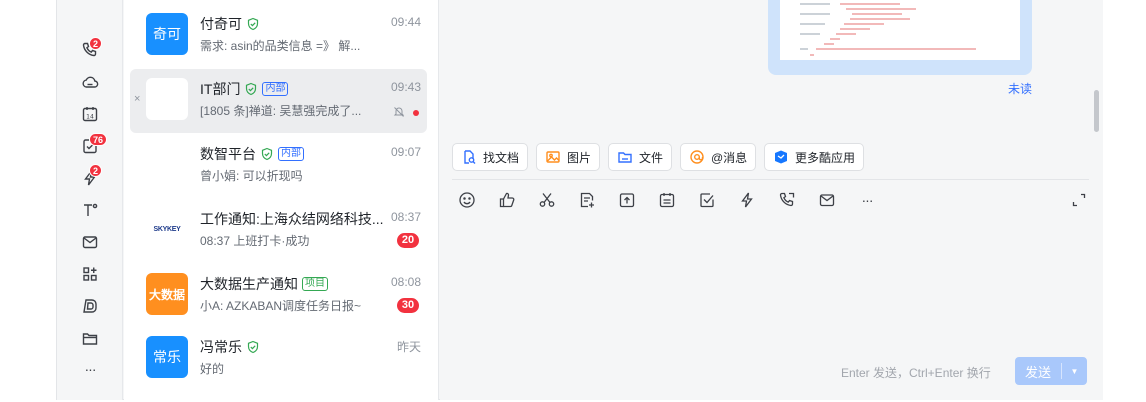  Describe the element at coordinates (787, 200) in the screenshot. I see `call-icon` at that location.